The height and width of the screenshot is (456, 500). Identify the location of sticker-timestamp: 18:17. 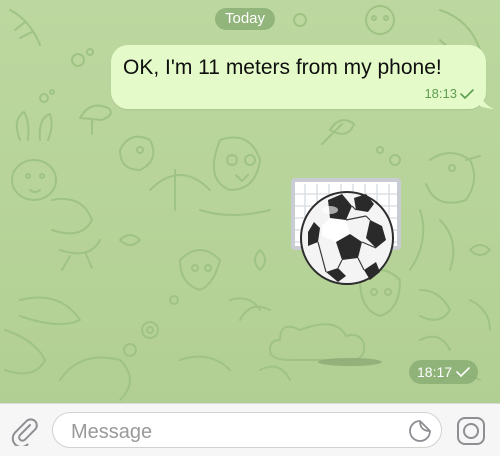
(444, 372).